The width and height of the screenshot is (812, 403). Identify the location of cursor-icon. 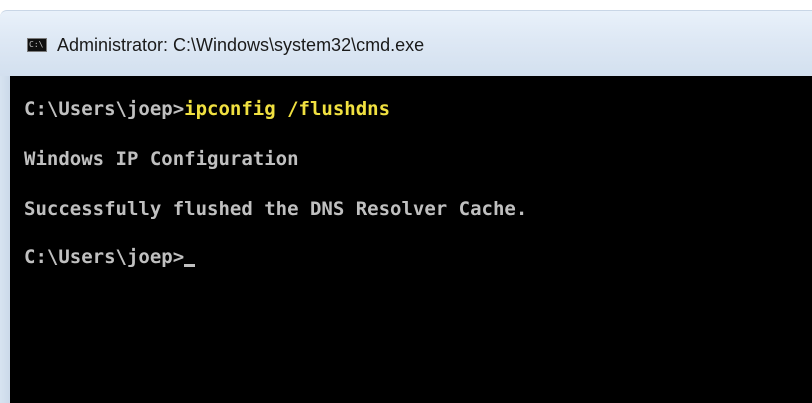
(190, 265).